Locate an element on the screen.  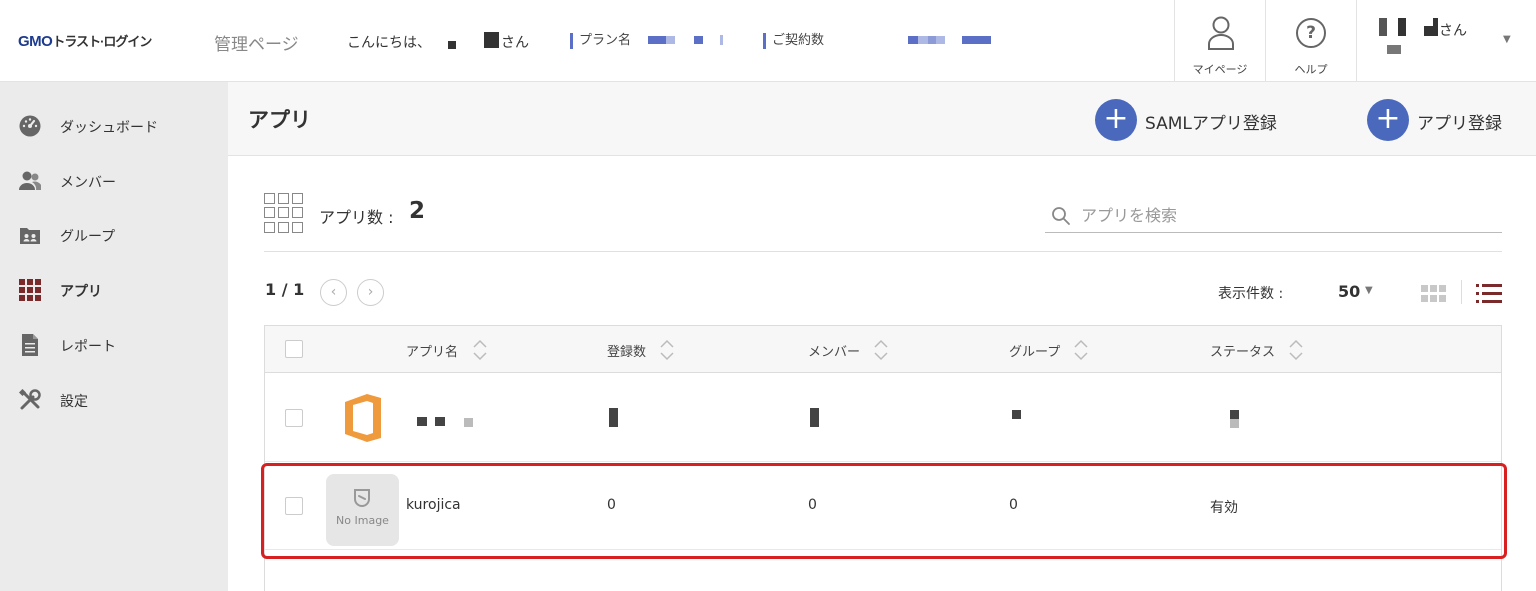
help-button: ? ヘルプ is located at coordinates (1310, 41).